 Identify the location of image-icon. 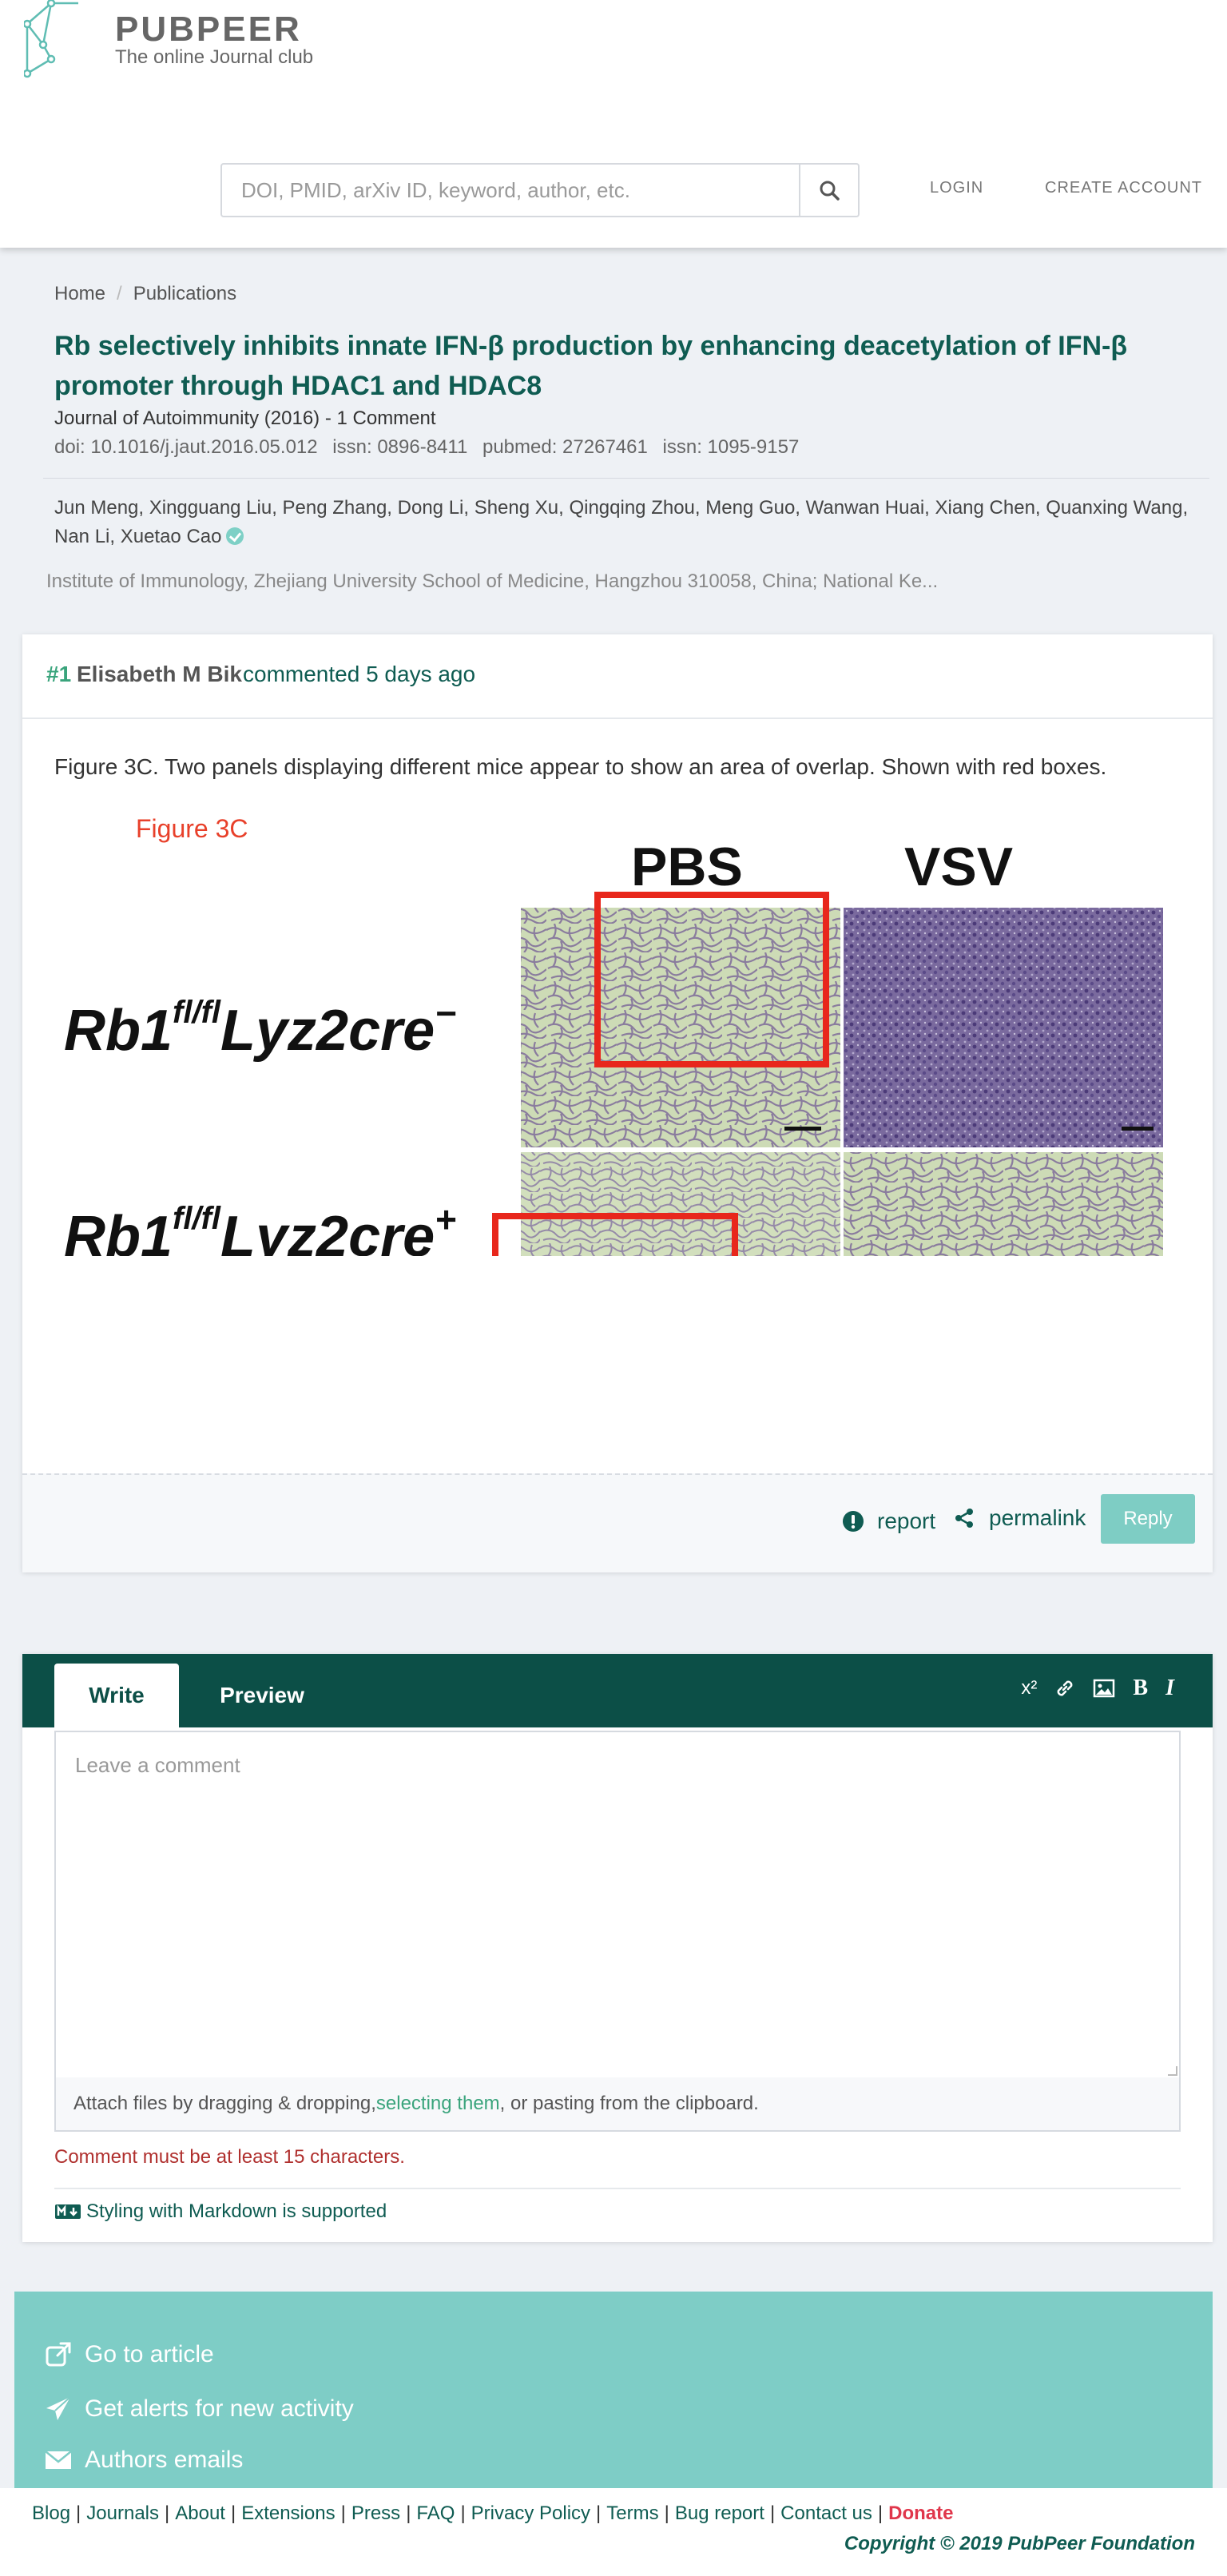
(1104, 1688).